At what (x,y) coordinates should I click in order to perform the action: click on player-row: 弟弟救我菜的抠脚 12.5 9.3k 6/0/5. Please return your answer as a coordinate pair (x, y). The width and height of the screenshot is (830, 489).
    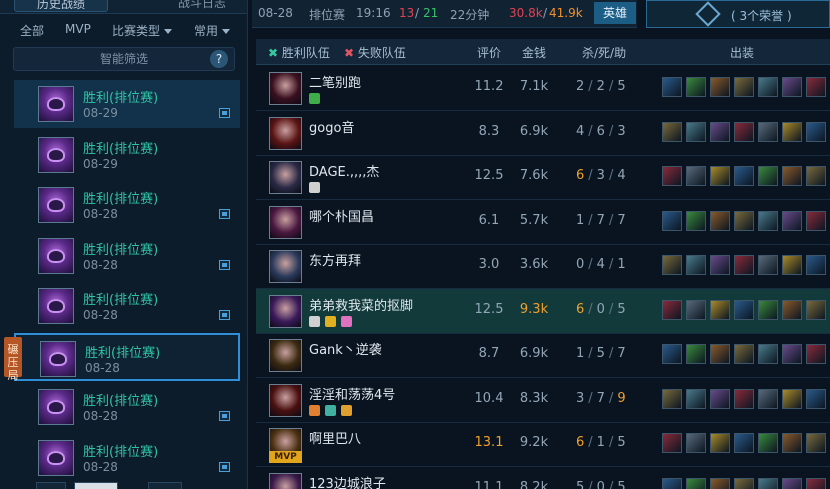
    Looking at the image, I should click on (543, 311).